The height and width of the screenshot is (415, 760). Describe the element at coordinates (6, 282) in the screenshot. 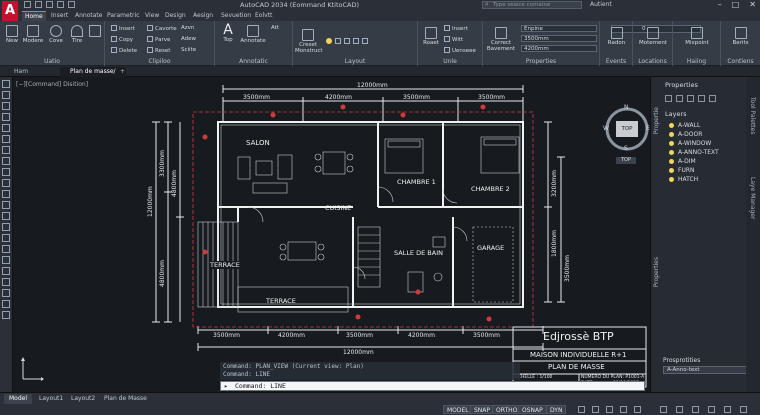

I see `copy-tool-icon` at that location.